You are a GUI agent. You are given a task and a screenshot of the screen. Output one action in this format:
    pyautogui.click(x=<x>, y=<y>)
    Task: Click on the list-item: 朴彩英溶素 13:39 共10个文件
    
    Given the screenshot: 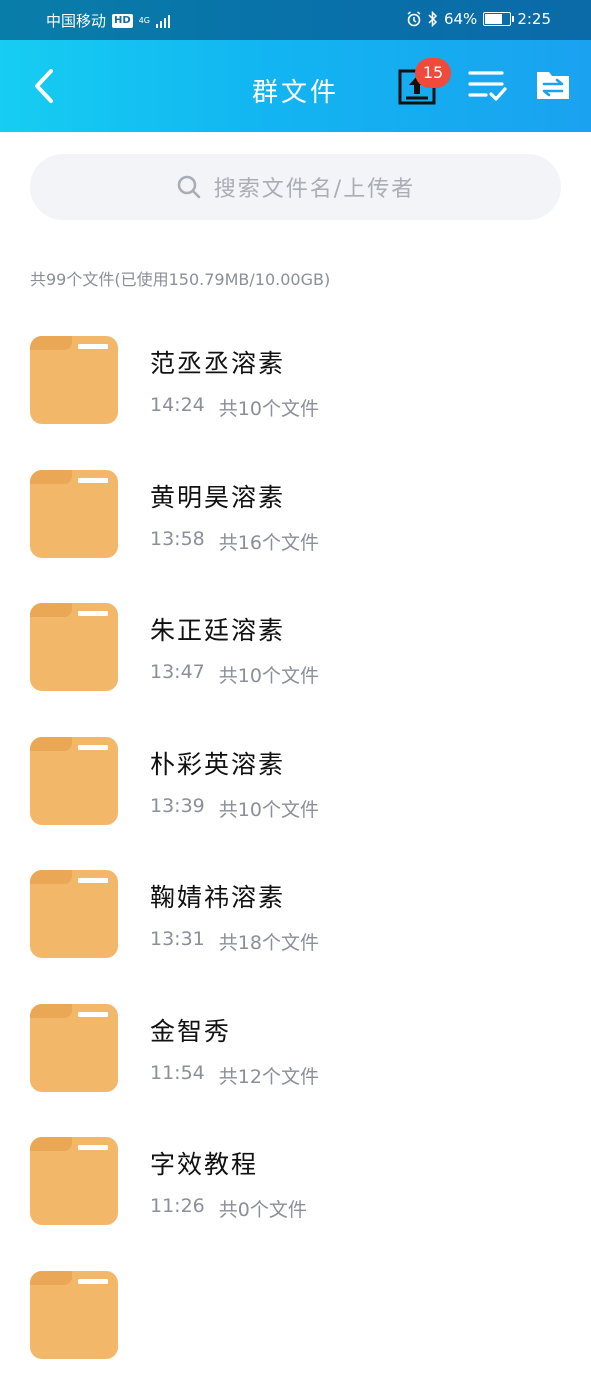 What is the action you would take?
    pyautogui.click(x=295, y=791)
    